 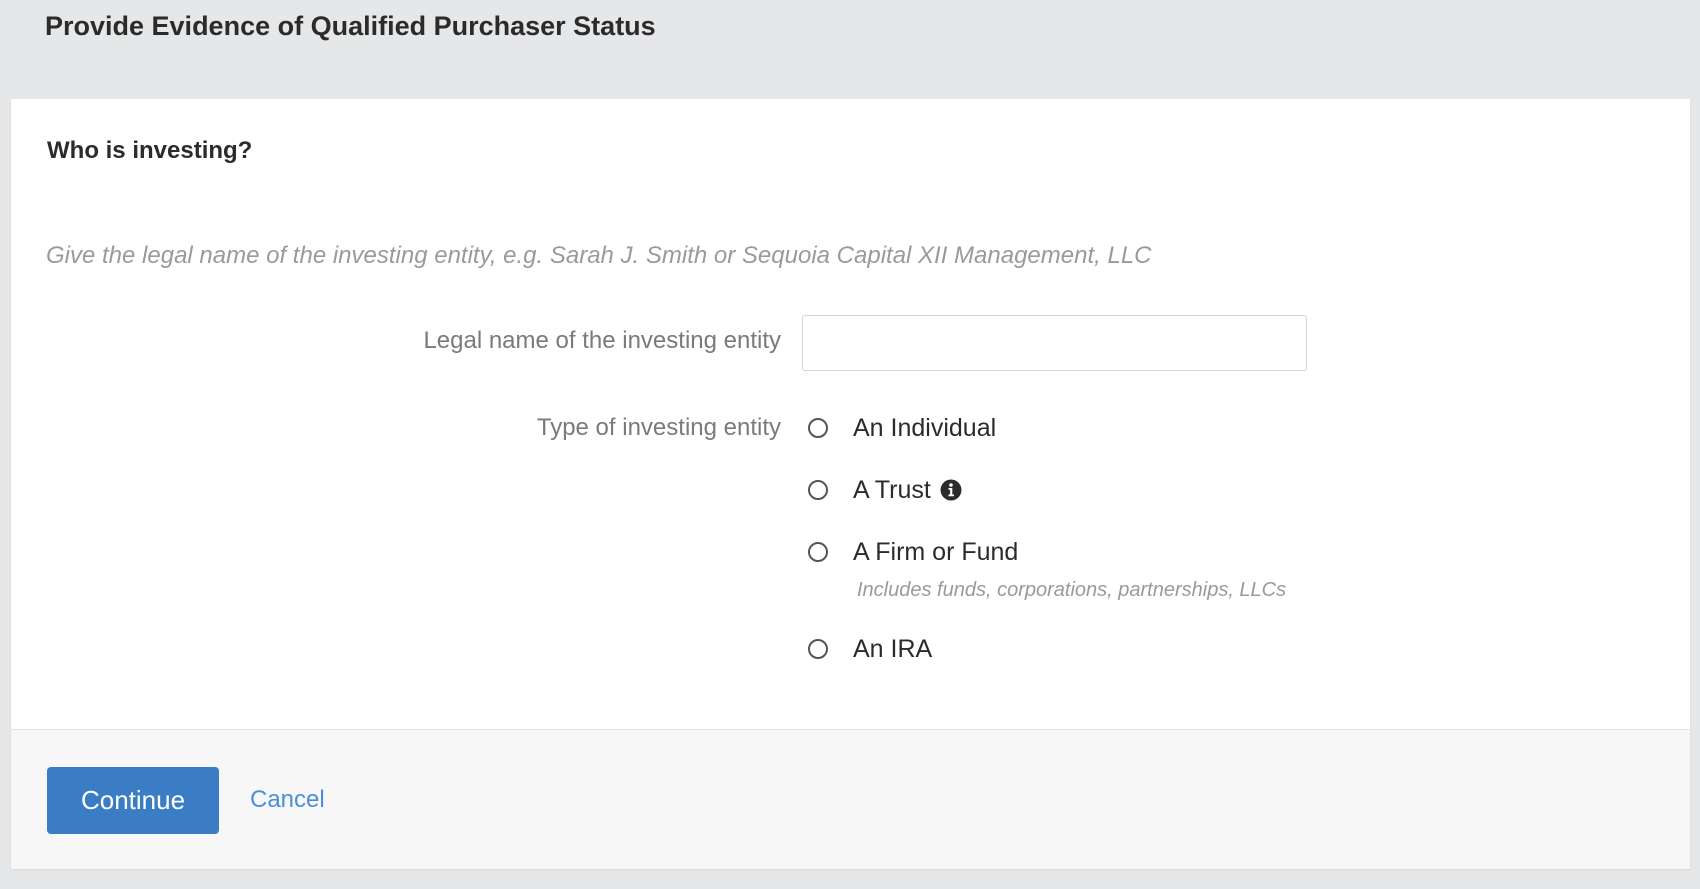 What do you see at coordinates (287, 800) in the screenshot?
I see `cancel-link: Cancel` at bounding box center [287, 800].